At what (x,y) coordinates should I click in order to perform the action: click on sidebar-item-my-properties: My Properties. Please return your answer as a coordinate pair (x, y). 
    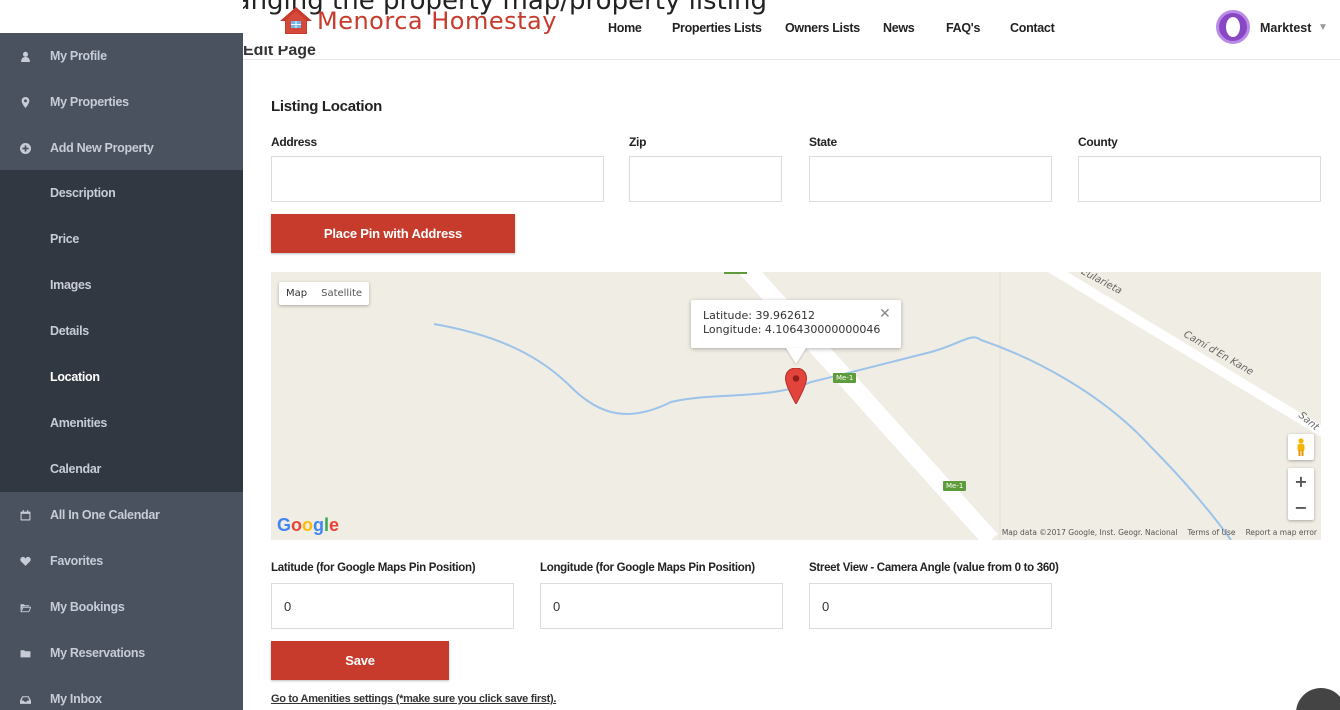
    Looking at the image, I should click on (121, 102).